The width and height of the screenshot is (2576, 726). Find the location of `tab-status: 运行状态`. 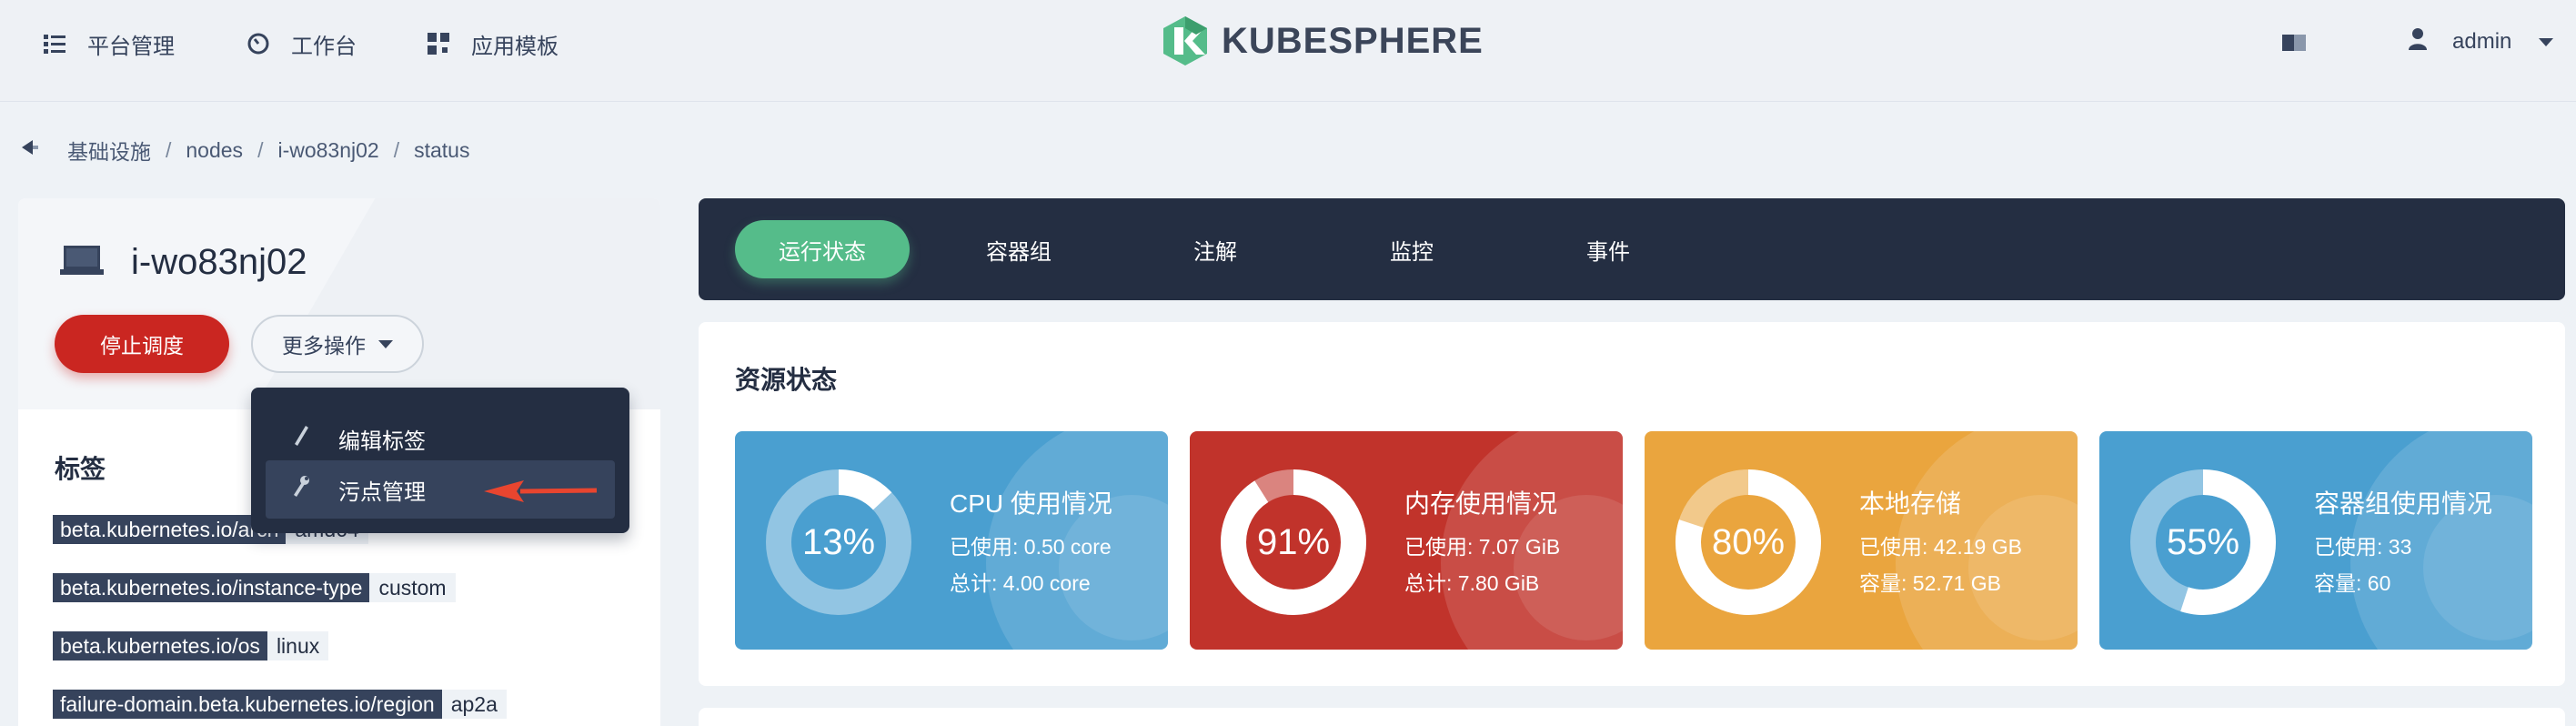

tab-status: 运行状态 is located at coordinates (822, 249).